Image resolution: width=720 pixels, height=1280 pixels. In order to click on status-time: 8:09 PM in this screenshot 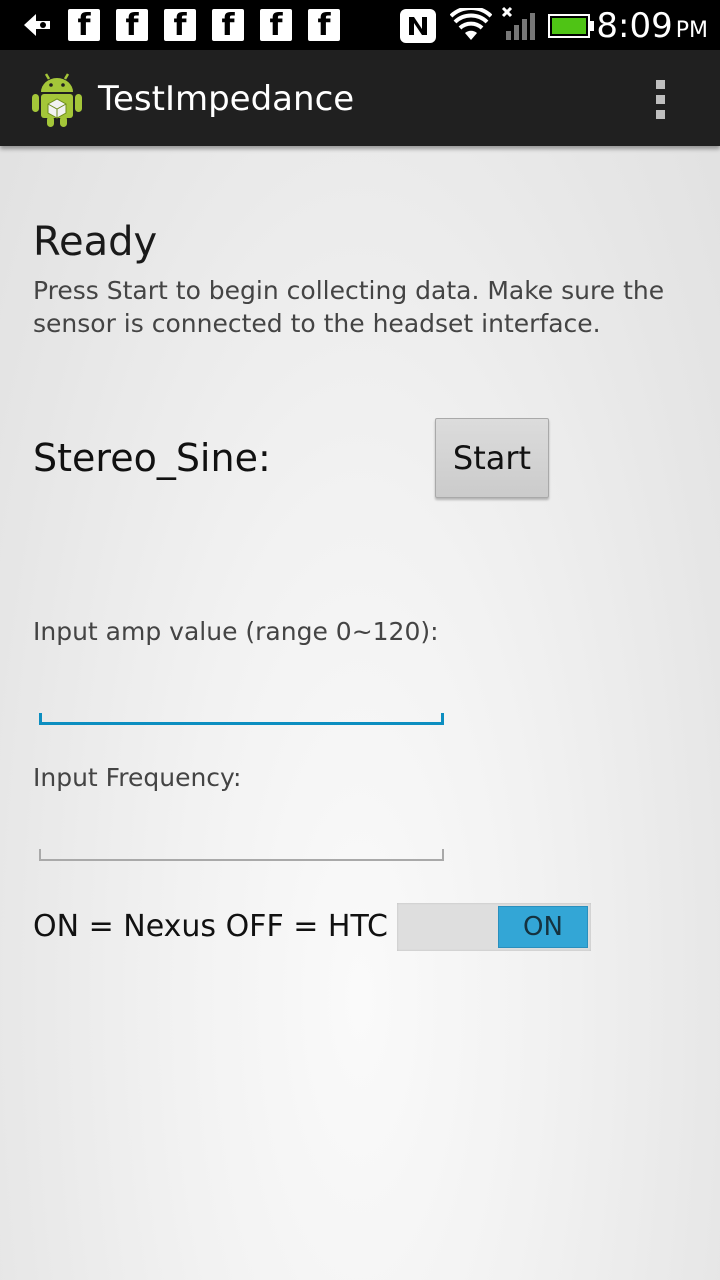, I will do `click(652, 26)`.